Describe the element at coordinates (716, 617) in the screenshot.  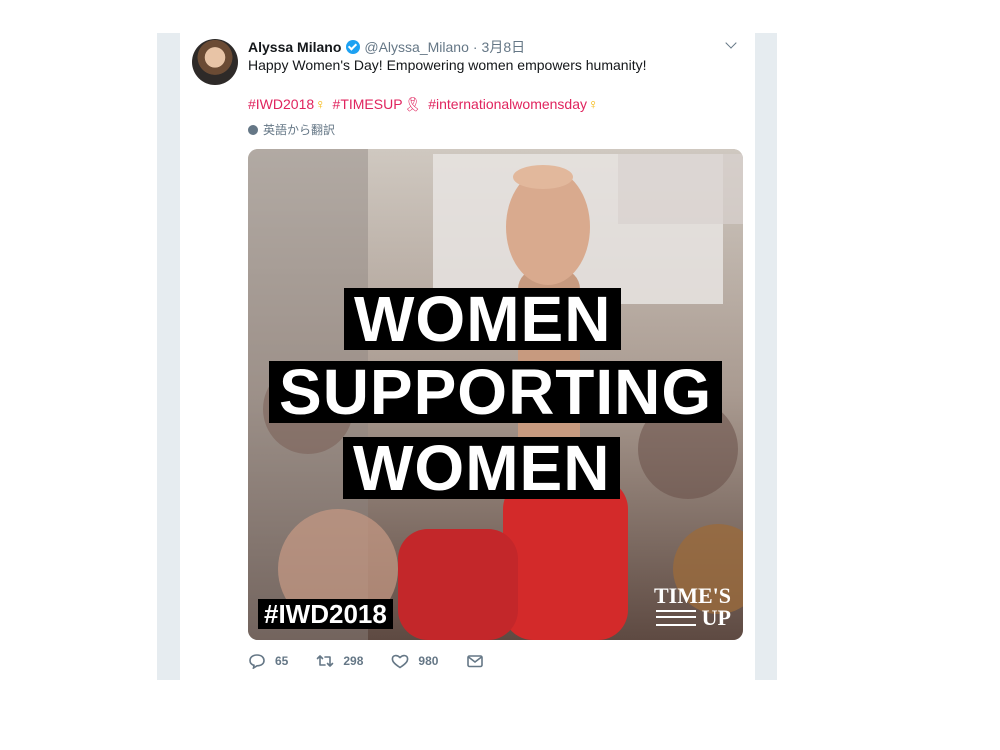
I see `logo-bottom-text: UP` at that location.